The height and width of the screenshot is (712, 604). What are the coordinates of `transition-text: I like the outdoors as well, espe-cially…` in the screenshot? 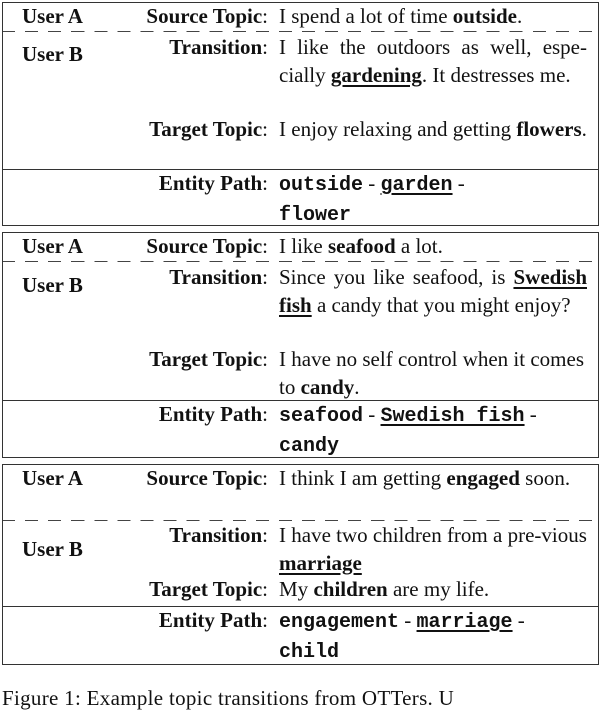 It's located at (433, 61).